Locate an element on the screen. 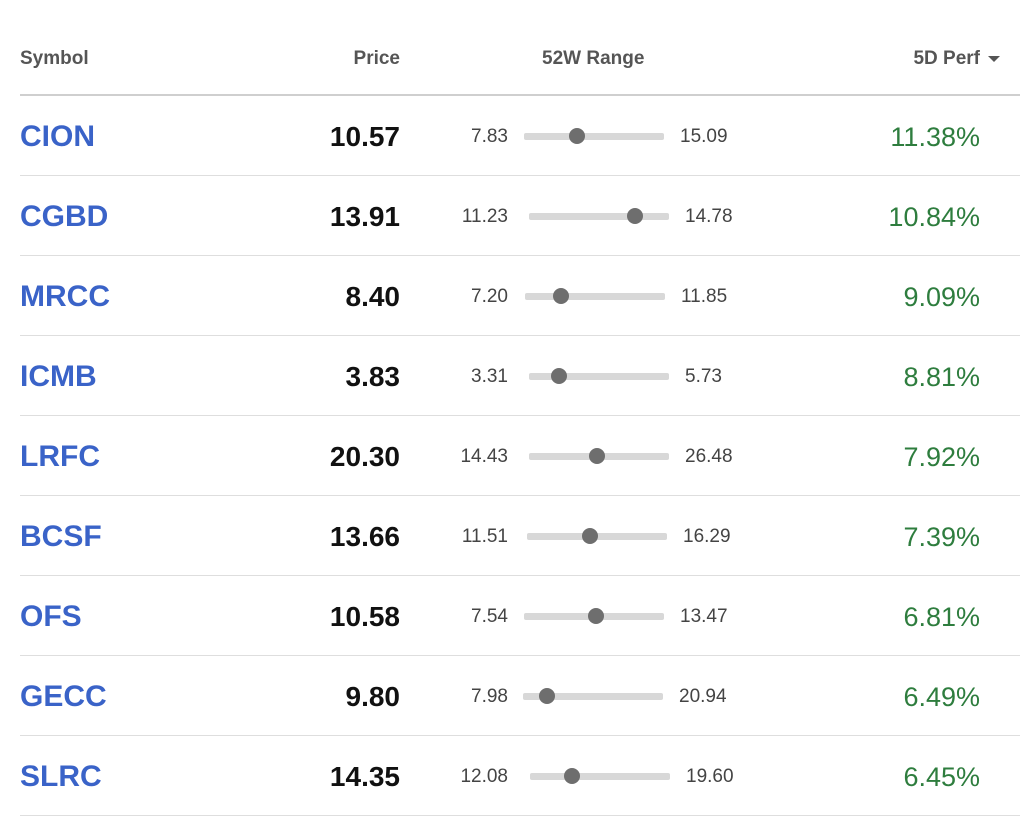  range-high-value: 5.73 is located at coordinates (703, 376).